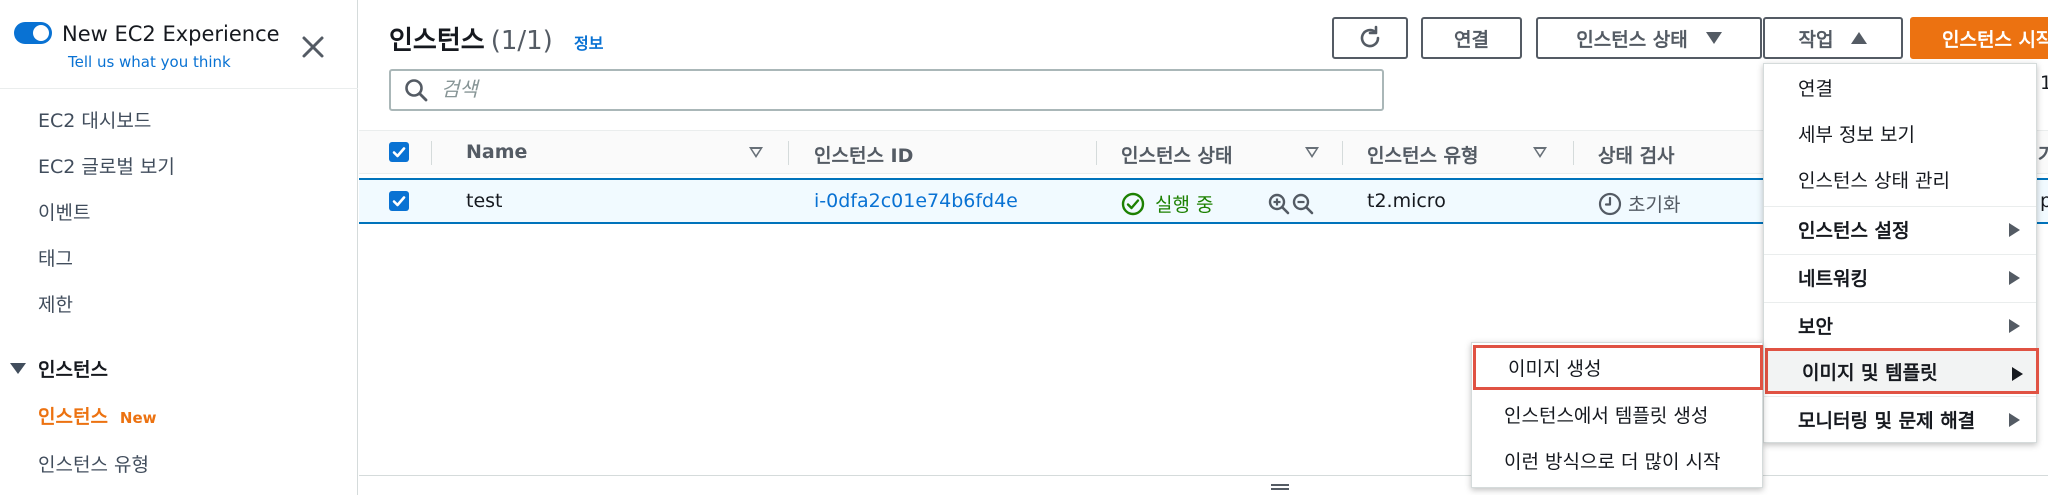 This screenshot has height=495, width=2048. Describe the element at coordinates (171, 34) in the screenshot. I see `new-experience-title: New EC2 Experience` at that location.